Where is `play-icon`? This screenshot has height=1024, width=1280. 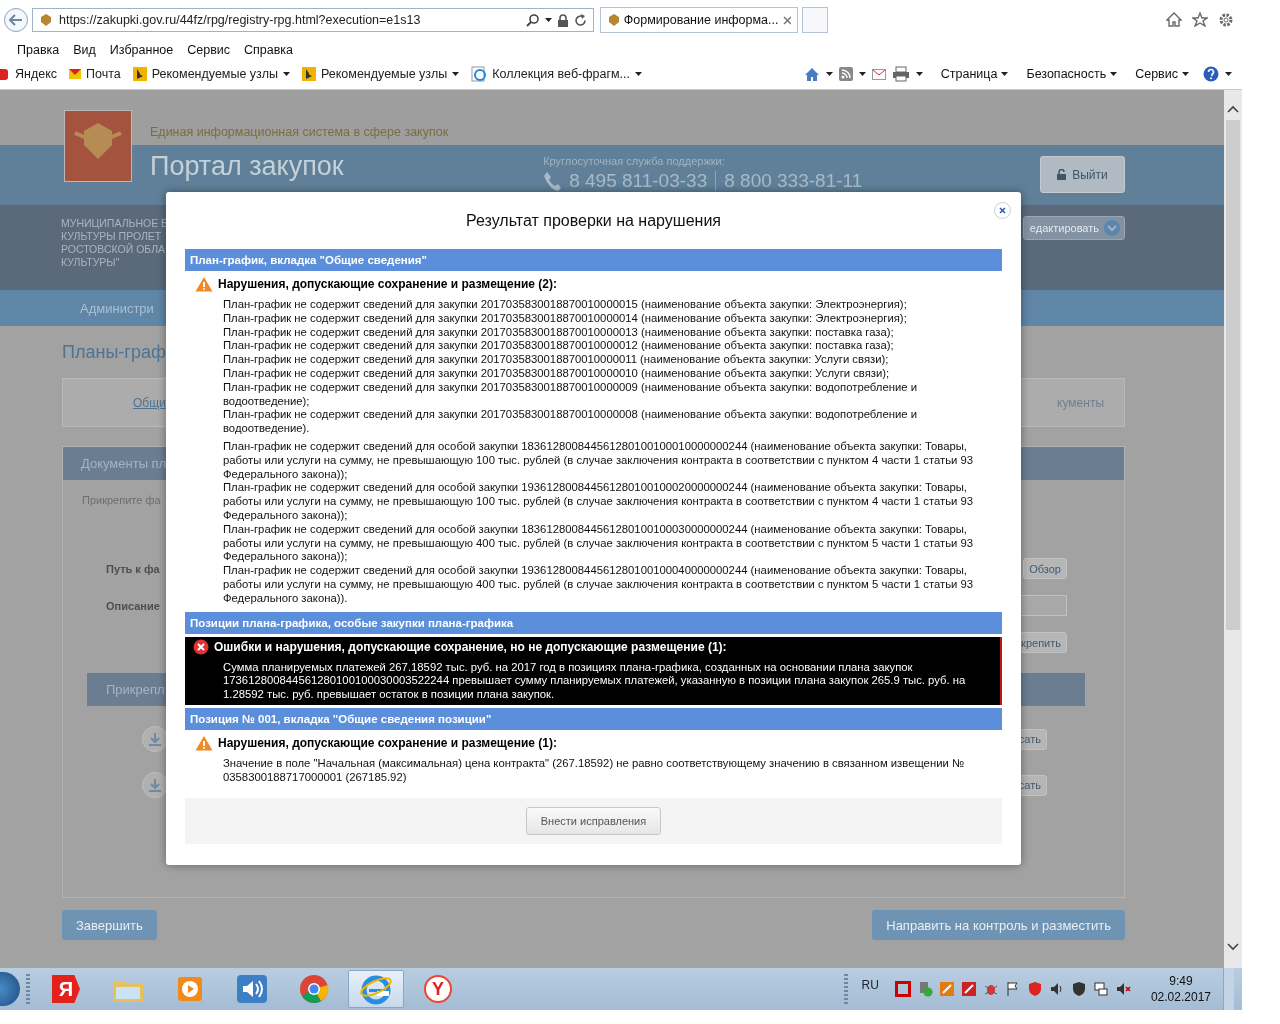 play-icon is located at coordinates (190, 989).